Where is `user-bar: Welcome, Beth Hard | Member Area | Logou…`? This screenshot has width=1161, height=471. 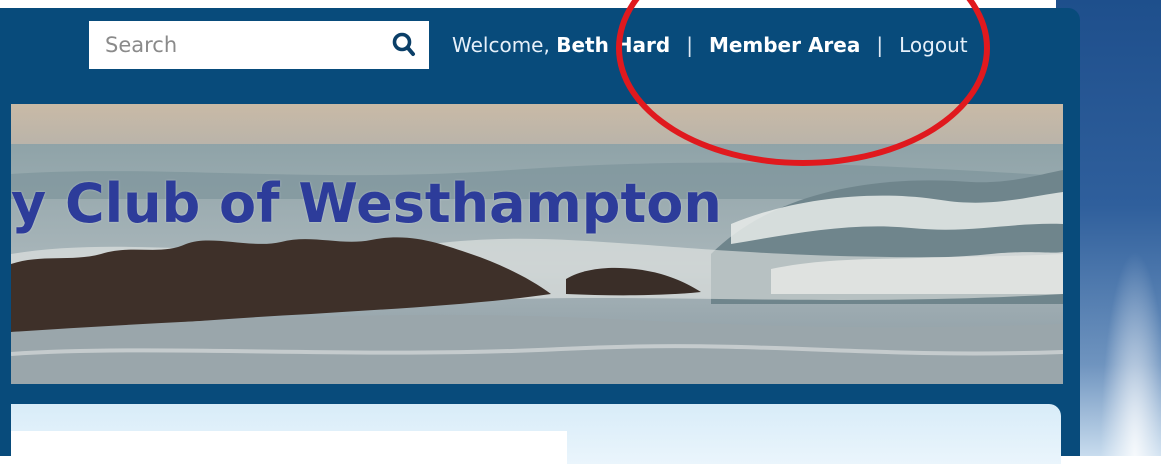
user-bar: Welcome, Beth Hard | Member Area | Logou… is located at coordinates (710, 45).